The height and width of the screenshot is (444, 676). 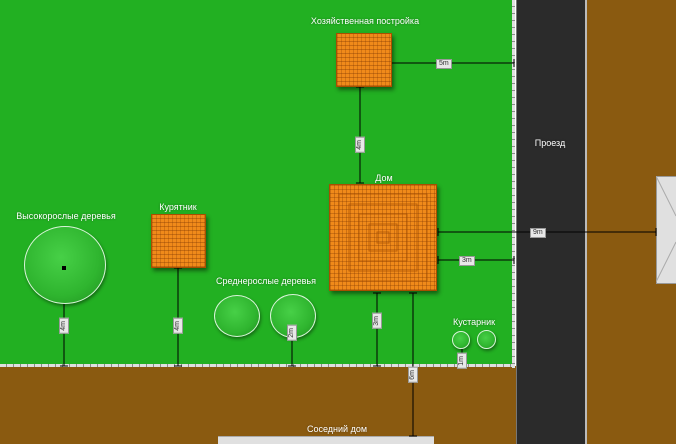 What do you see at coordinates (292, 333) in the screenshot?
I see `dim-medium-tree-fence: 2m` at bounding box center [292, 333].